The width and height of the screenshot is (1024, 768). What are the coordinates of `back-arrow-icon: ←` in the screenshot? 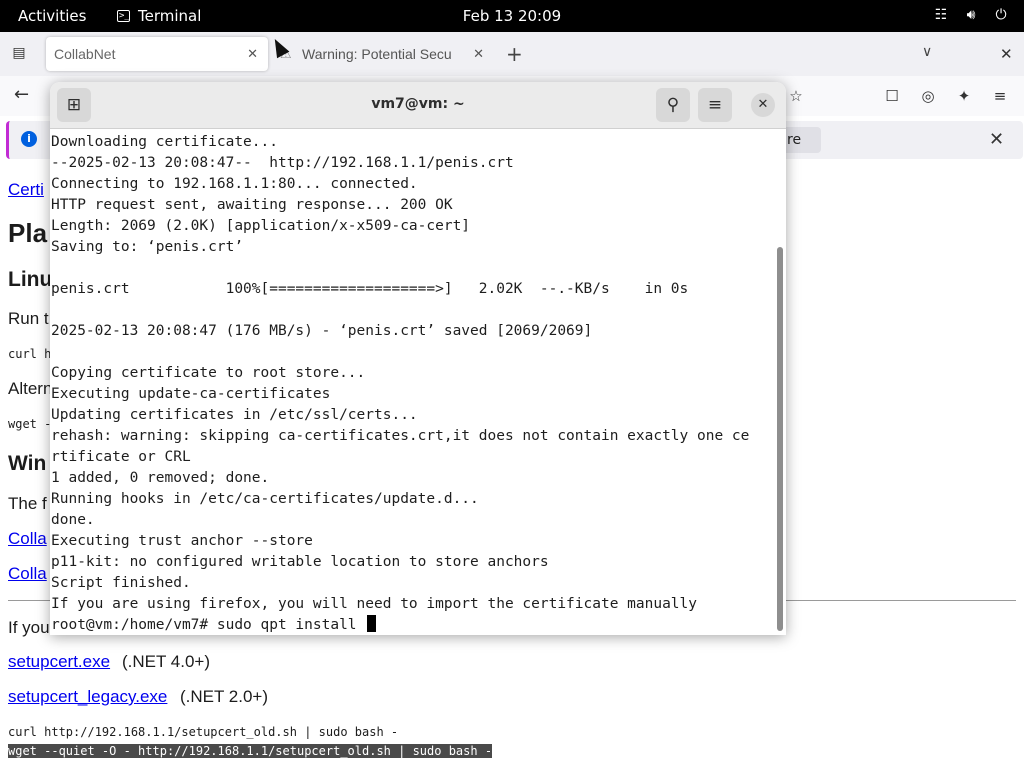 It's located at (21, 94).